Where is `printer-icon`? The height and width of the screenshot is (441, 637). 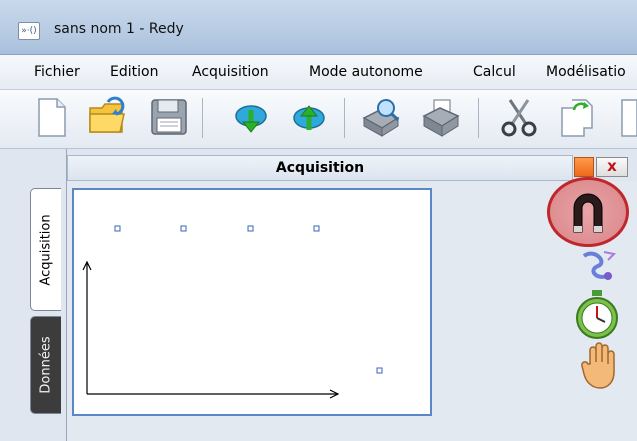 printer-icon is located at coordinates (441, 118).